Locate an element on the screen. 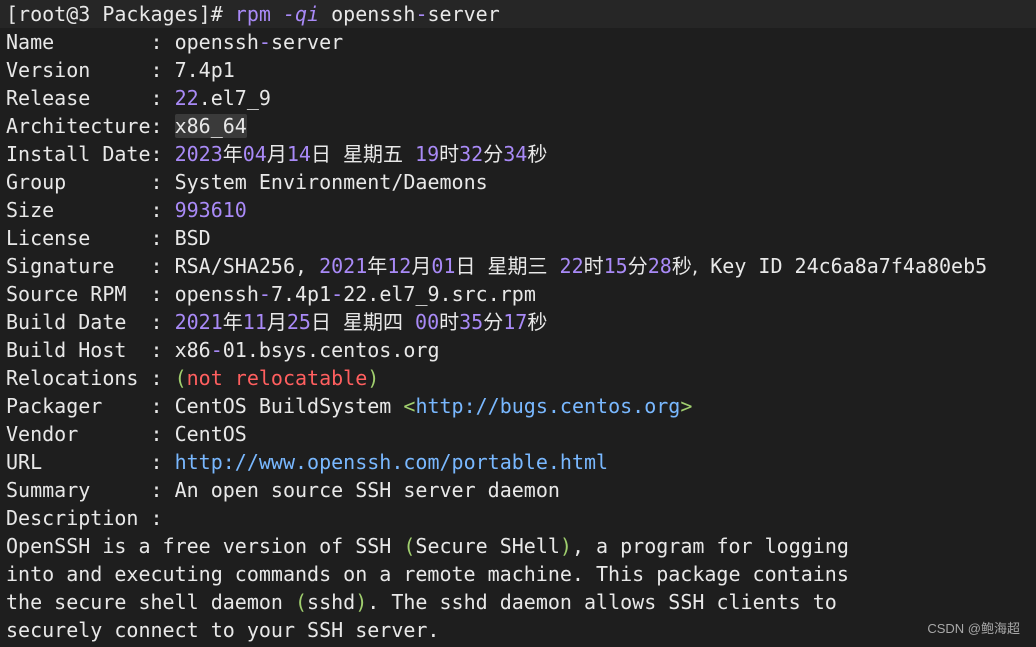  command-name: rpm is located at coordinates (252, 14).